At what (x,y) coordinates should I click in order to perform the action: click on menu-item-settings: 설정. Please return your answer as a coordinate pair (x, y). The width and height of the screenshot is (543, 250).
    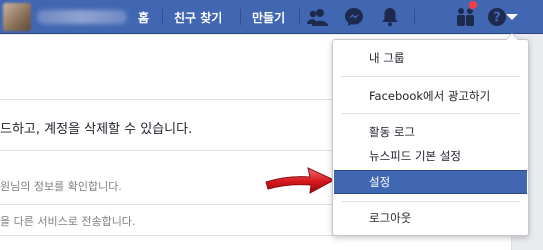
    Looking at the image, I should click on (430, 182).